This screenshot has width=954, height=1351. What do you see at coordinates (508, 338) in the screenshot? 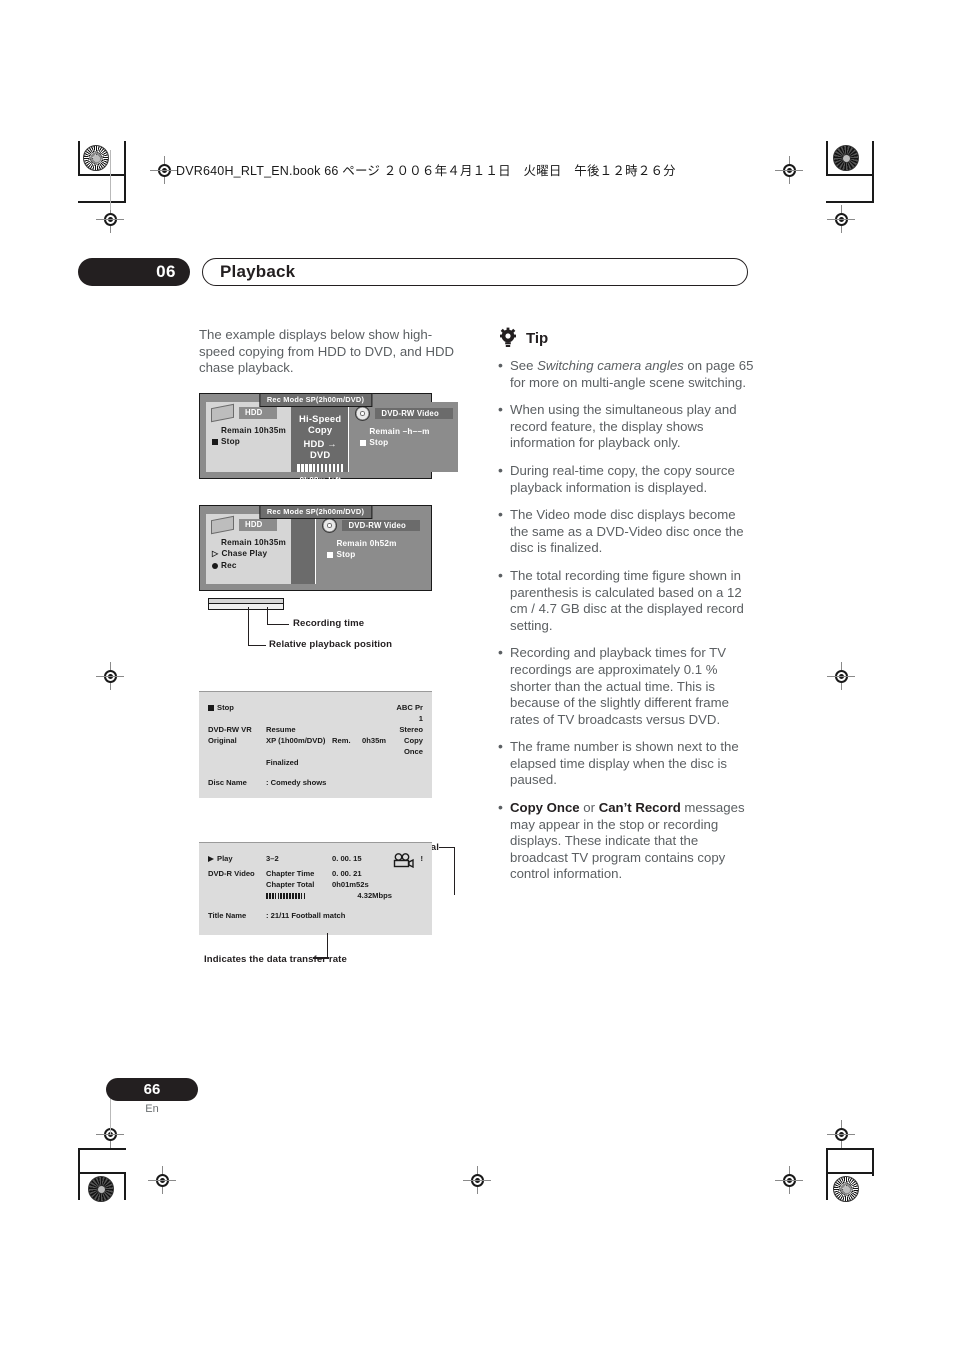
I see `lightbulb-icon` at bounding box center [508, 338].